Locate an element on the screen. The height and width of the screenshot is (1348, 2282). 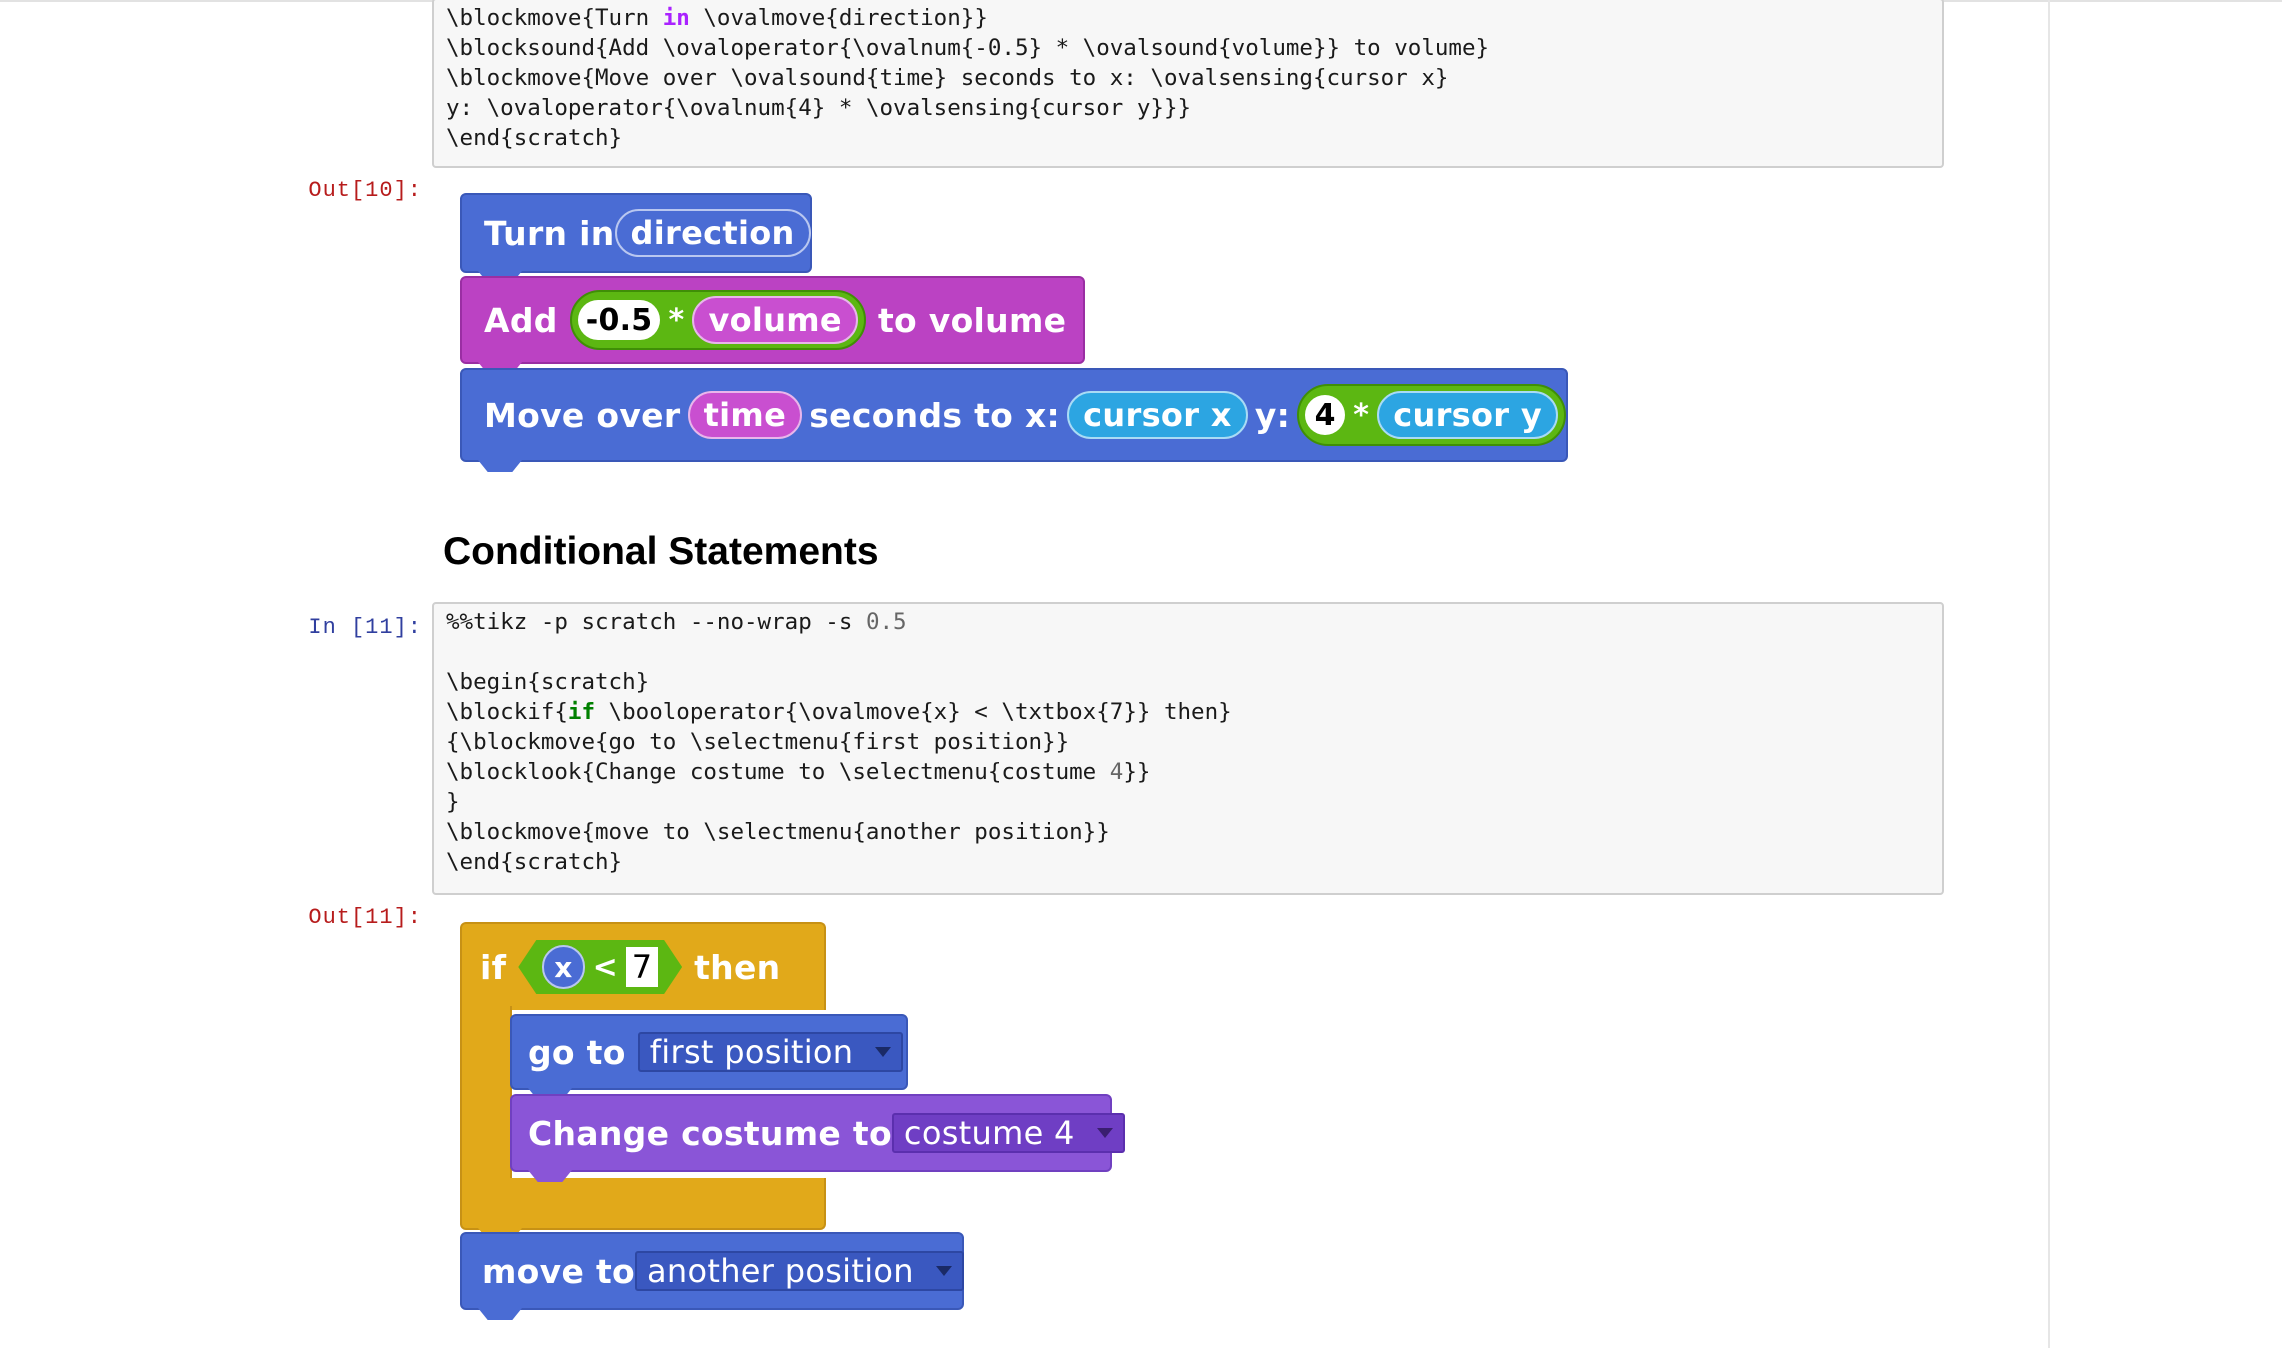
move-over-label: Move over is located at coordinates (582, 415).